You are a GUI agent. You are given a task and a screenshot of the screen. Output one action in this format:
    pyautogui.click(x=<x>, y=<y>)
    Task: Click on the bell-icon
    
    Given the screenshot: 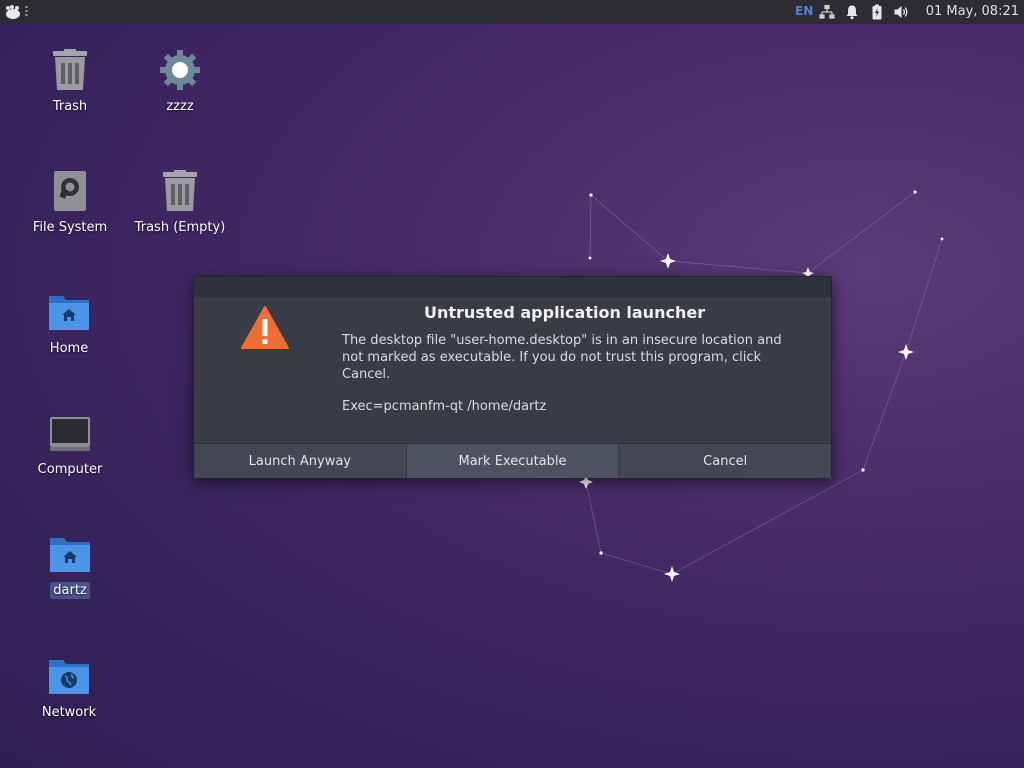 What is the action you would take?
    pyautogui.click(x=852, y=12)
    